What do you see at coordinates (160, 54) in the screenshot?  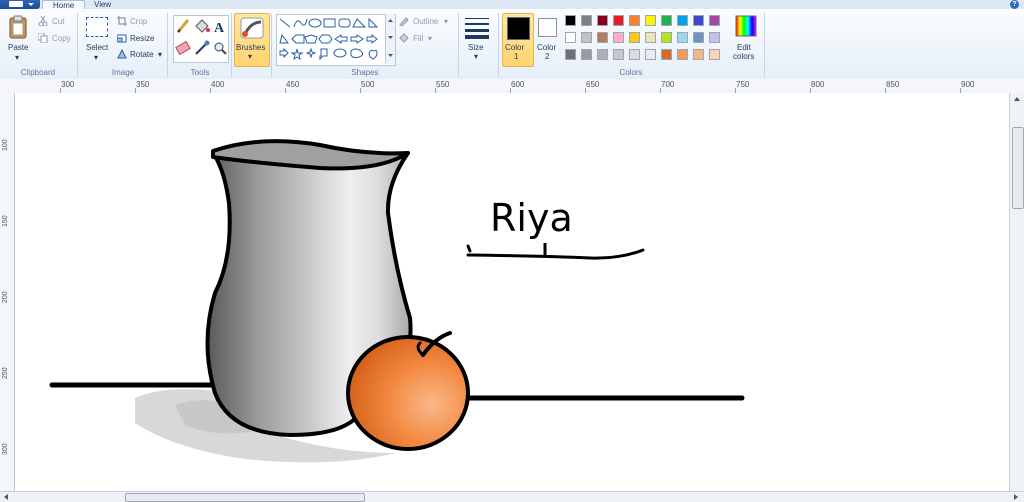 I see `rotate-dropdown-icon: ▾` at bounding box center [160, 54].